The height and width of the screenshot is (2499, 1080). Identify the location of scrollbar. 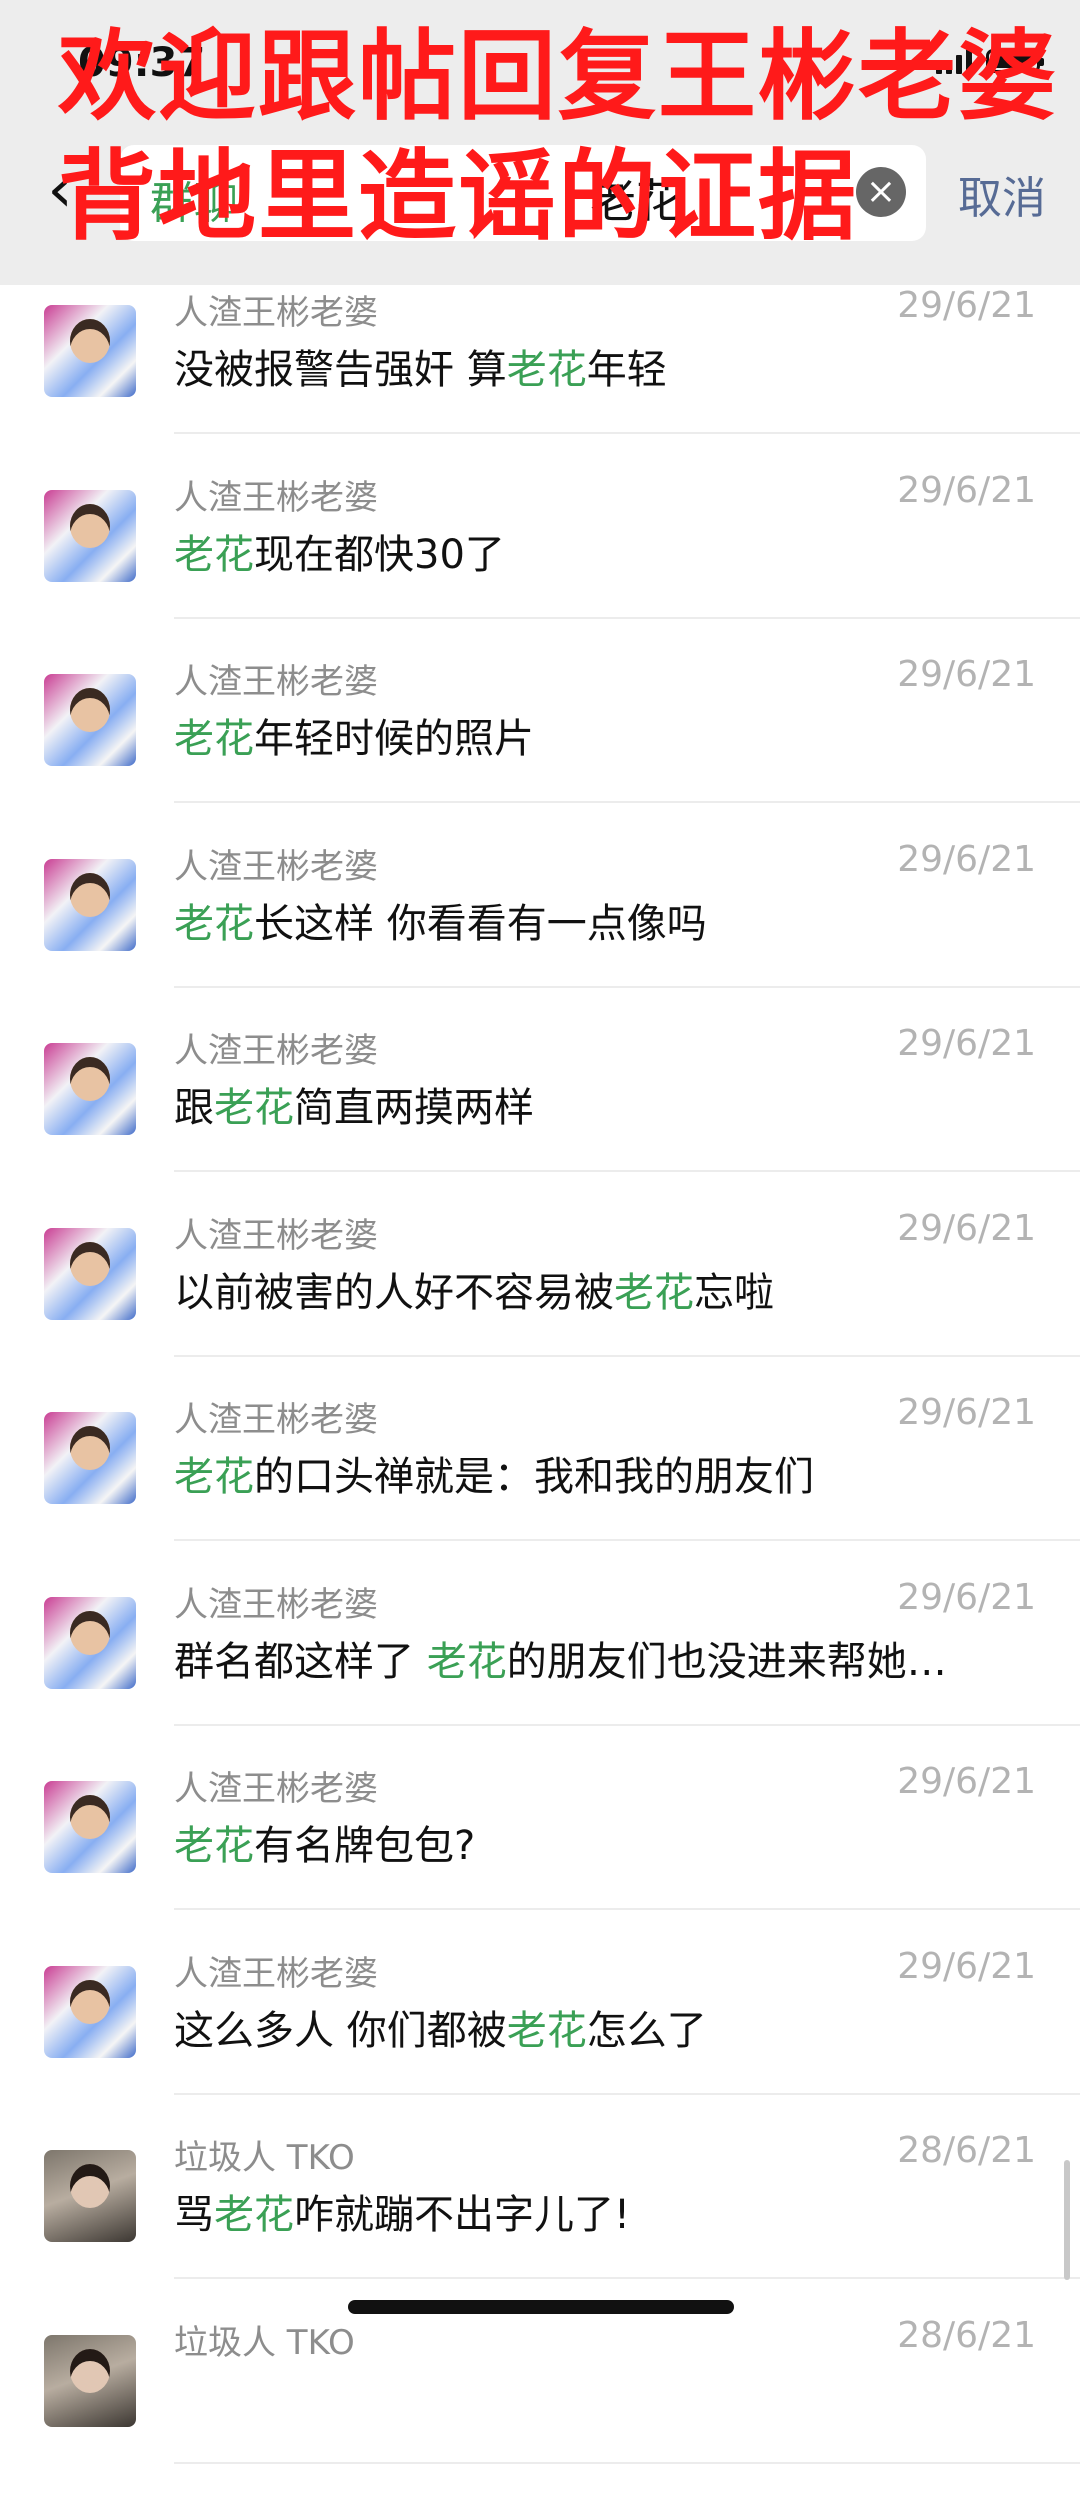
(1067, 2220).